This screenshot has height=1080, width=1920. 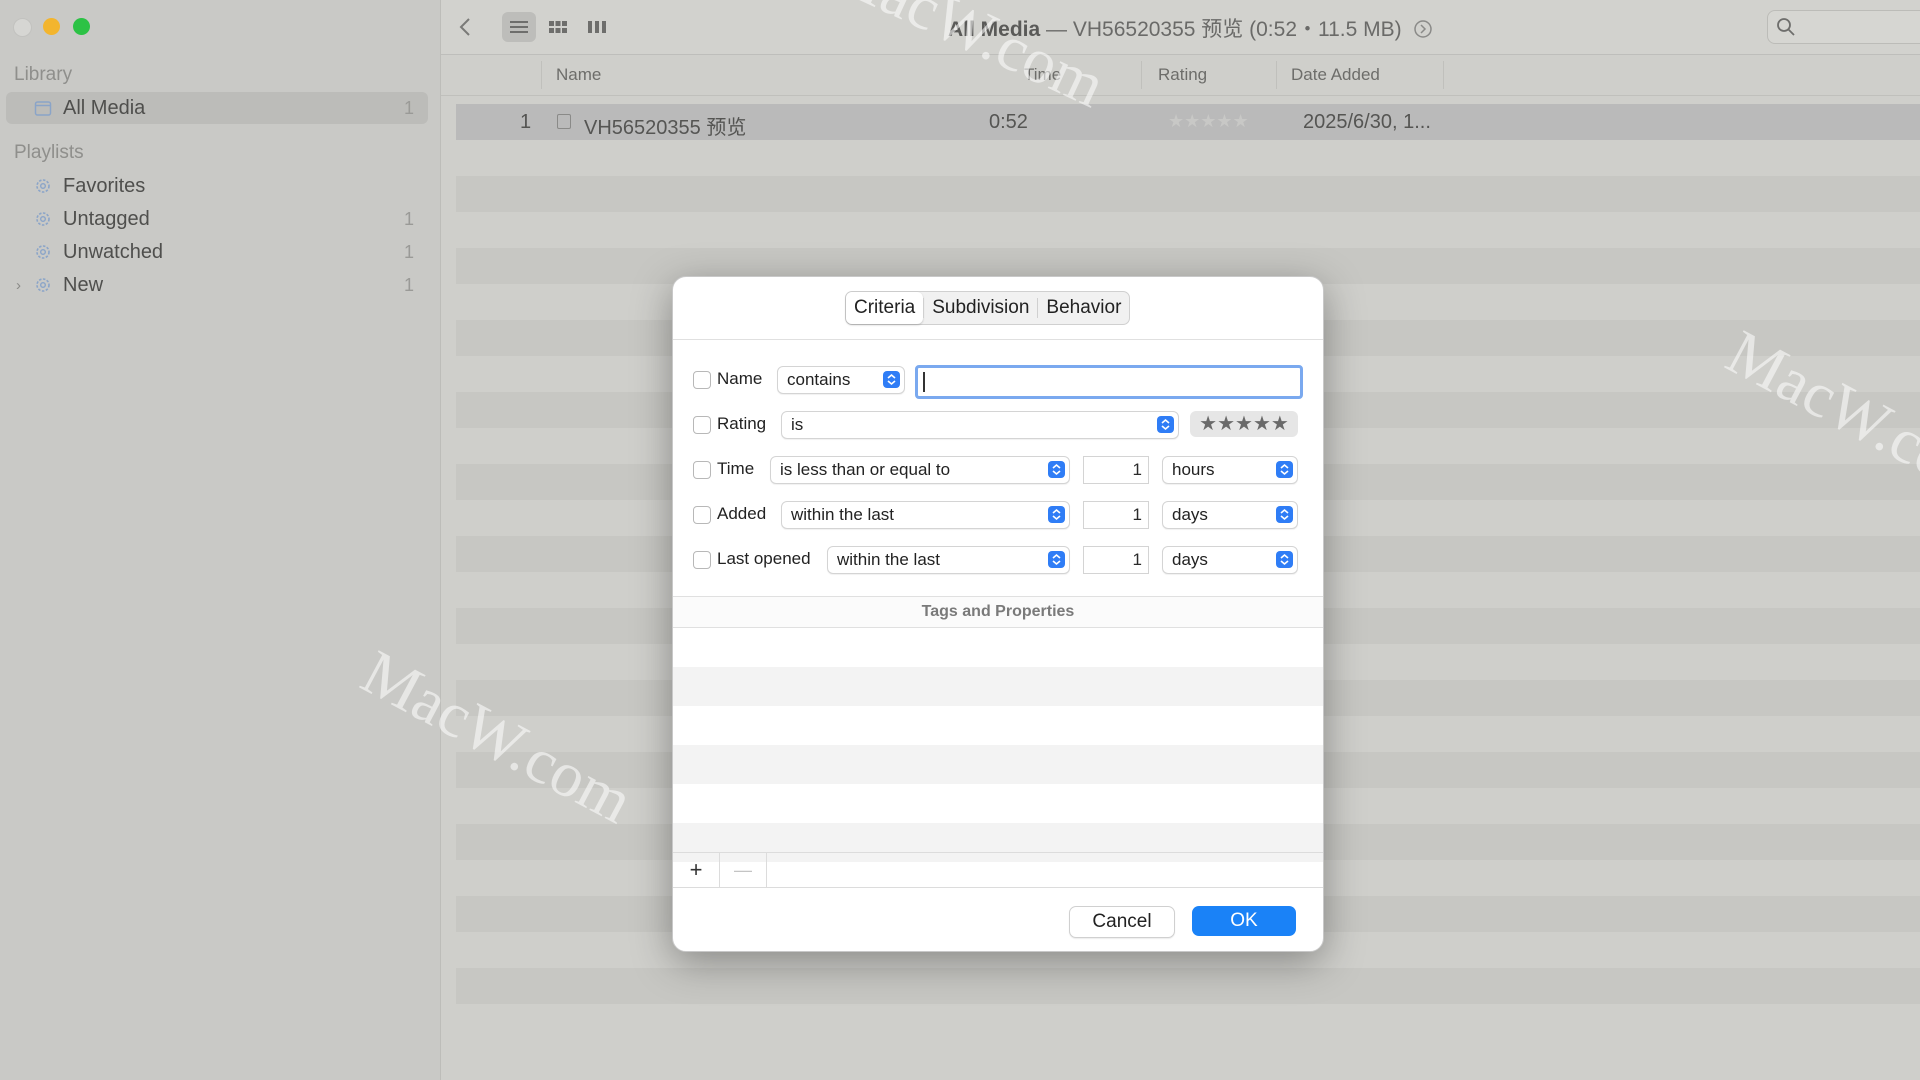 I want to click on time-operator-popup: is less than or equal to, so click(x=920, y=470).